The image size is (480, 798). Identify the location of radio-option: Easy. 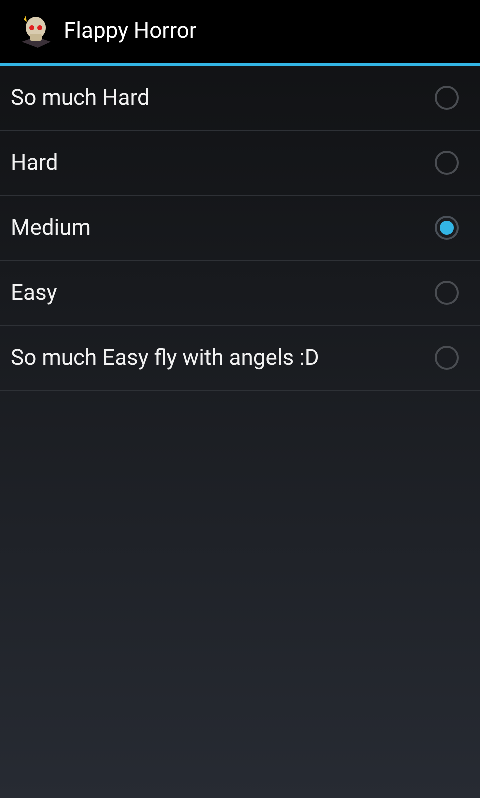
(240, 293).